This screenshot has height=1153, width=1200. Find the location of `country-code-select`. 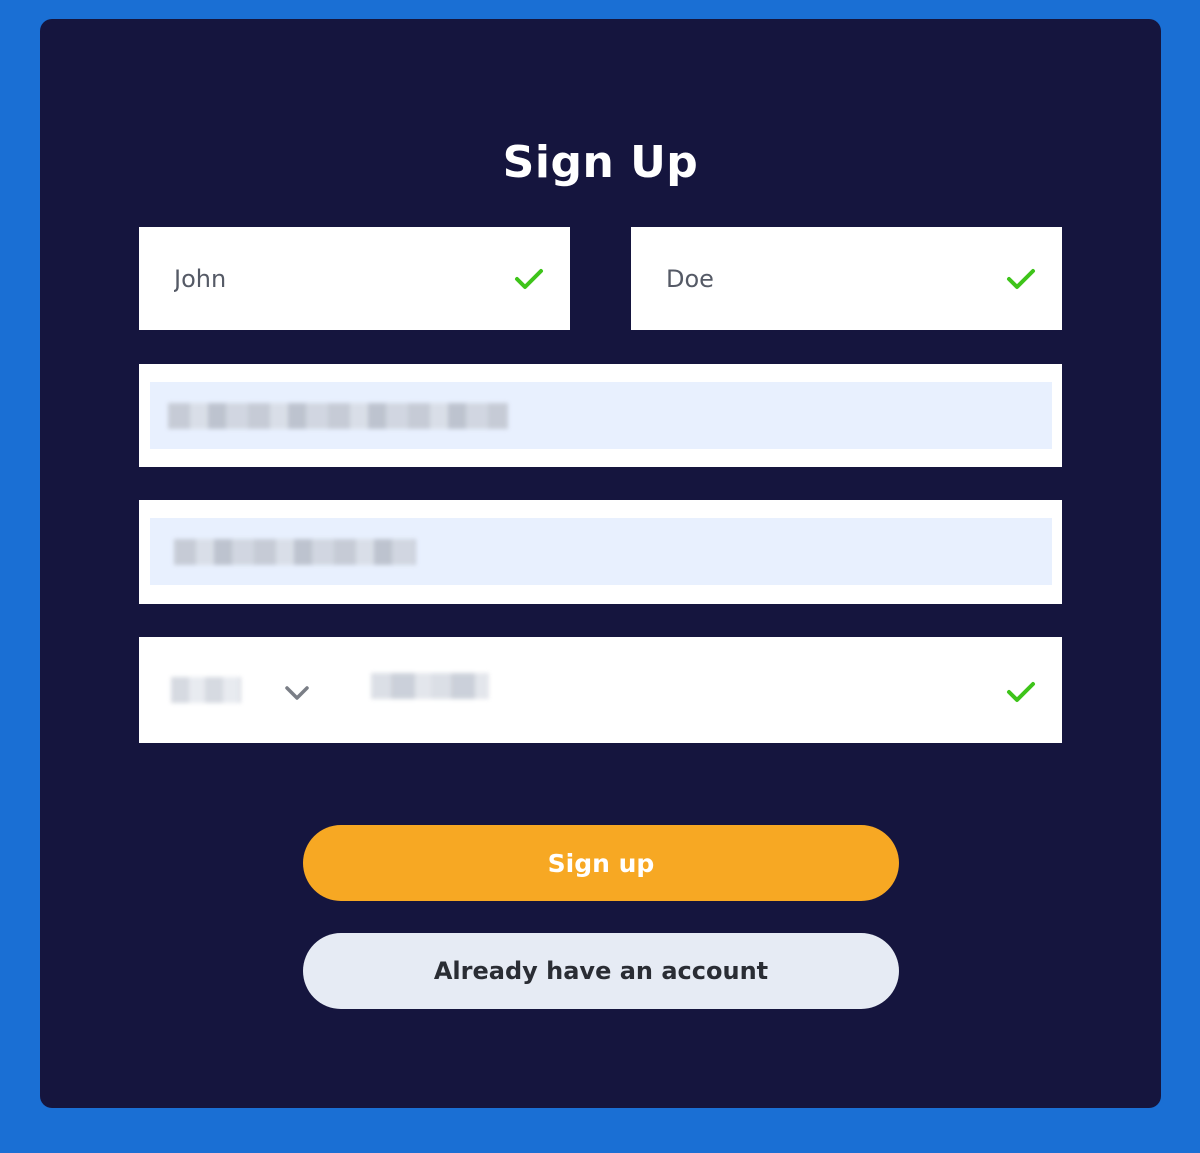

country-code-select is located at coordinates (239, 690).